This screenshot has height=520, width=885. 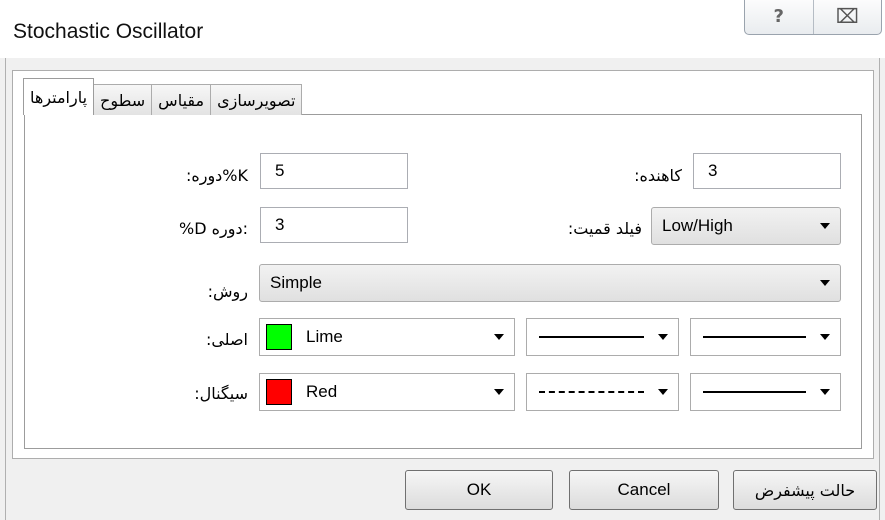 What do you see at coordinates (805, 490) in the screenshot?
I see `reset-defaults-button: حالت پیشفرض` at bounding box center [805, 490].